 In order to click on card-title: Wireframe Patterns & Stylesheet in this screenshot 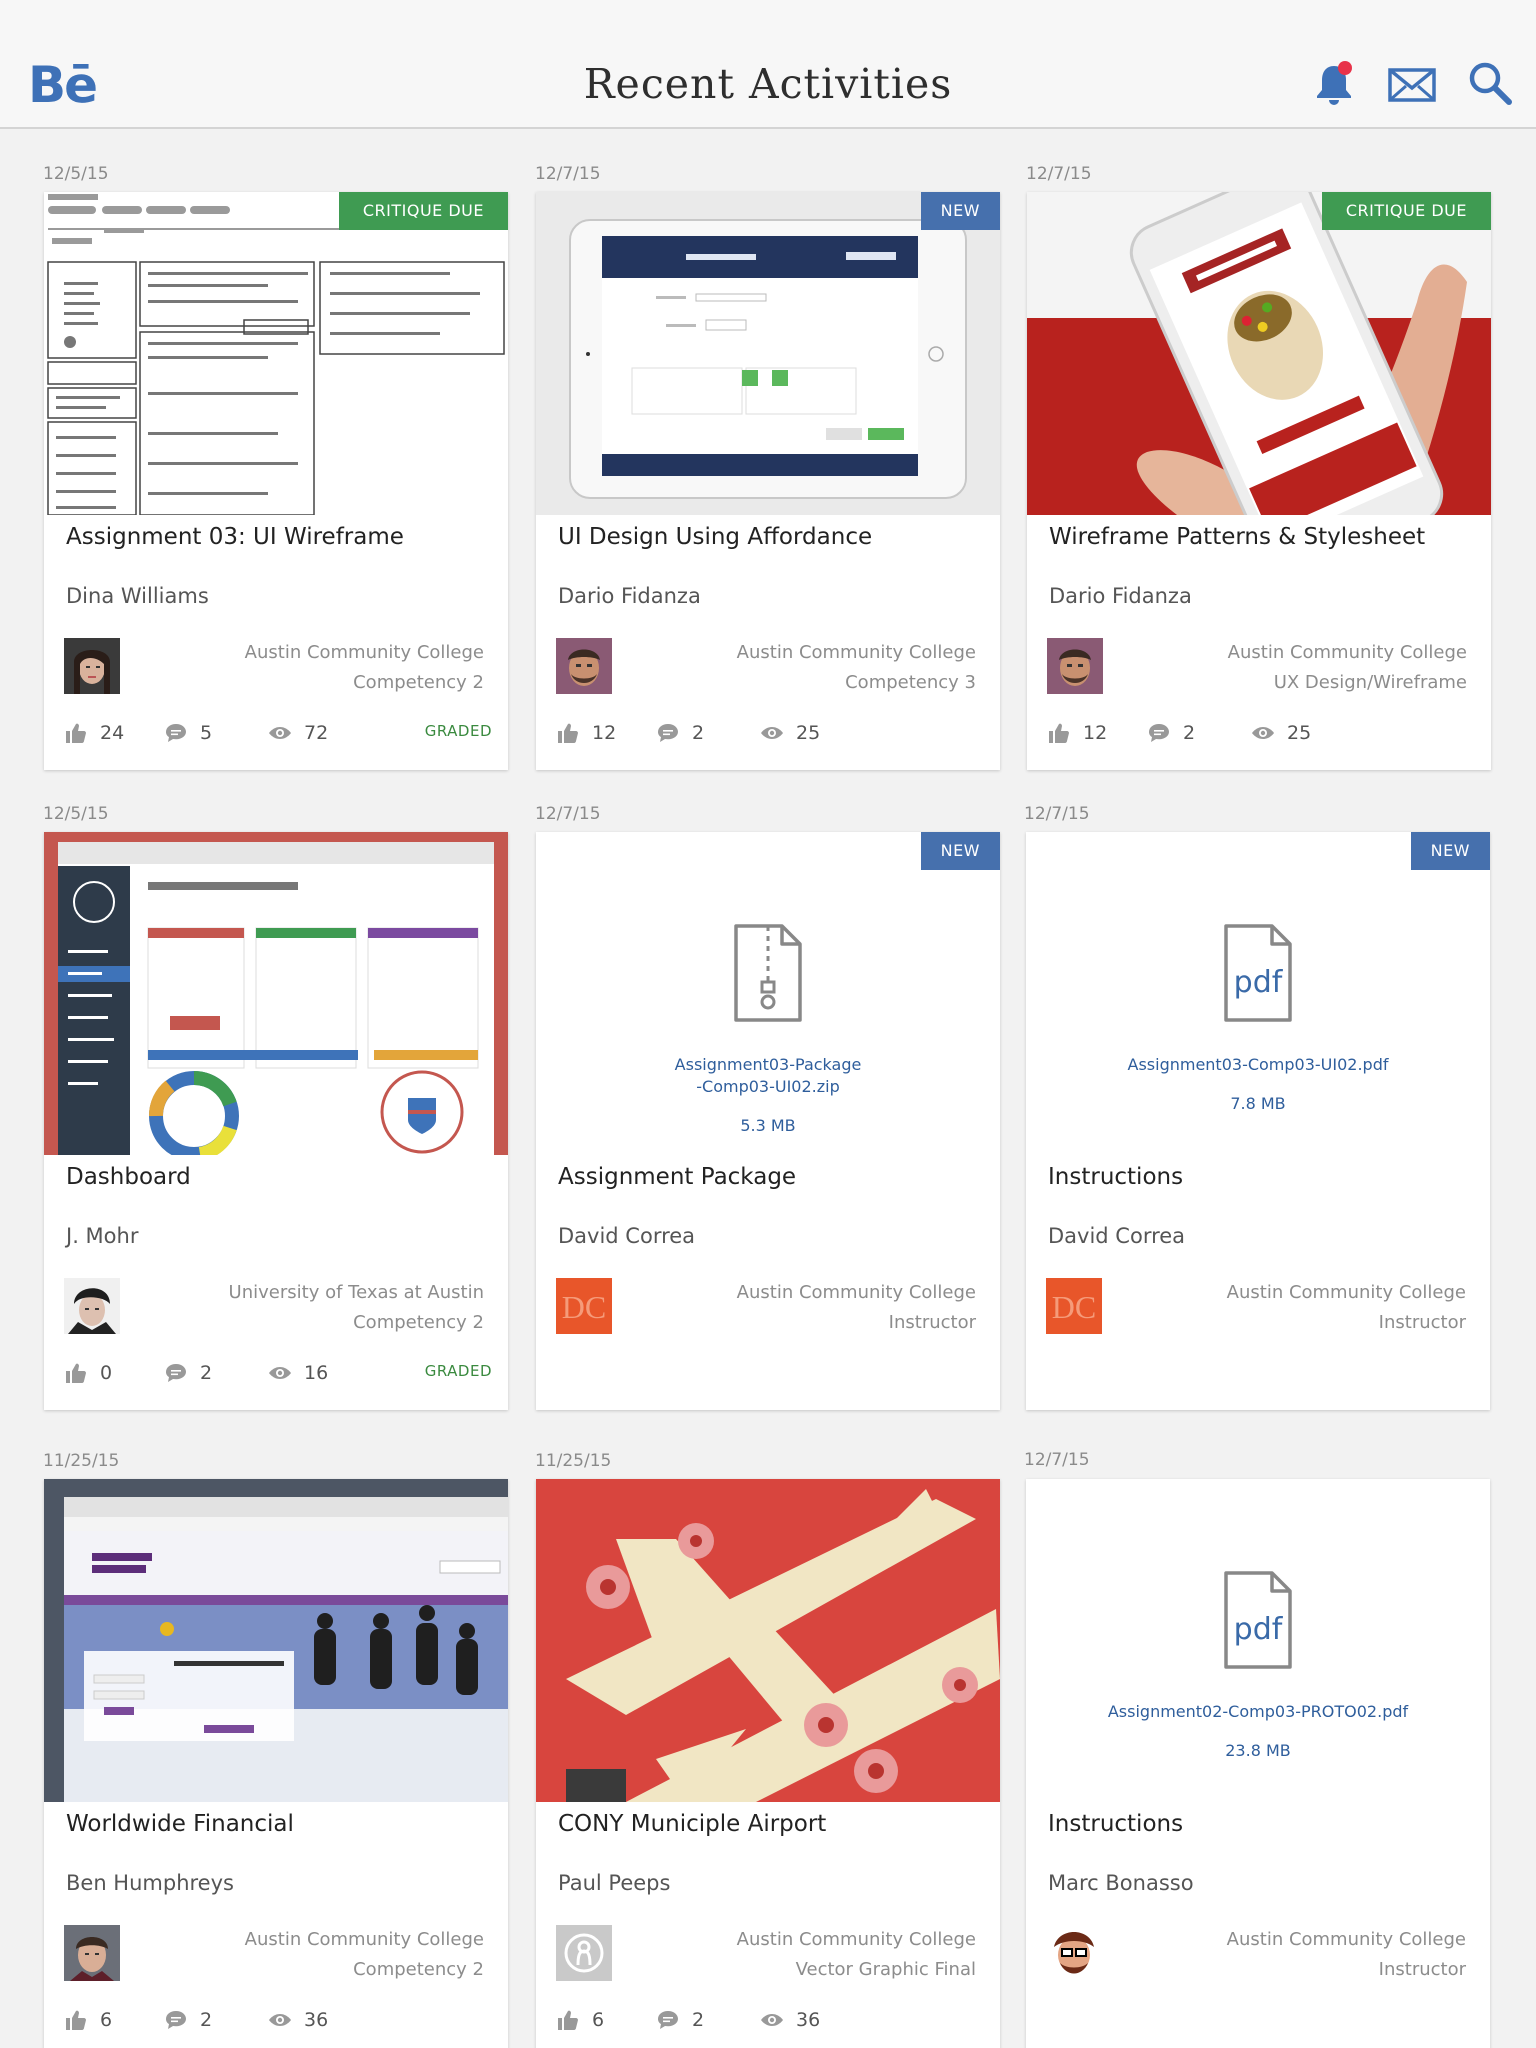, I will do `click(1237, 537)`.